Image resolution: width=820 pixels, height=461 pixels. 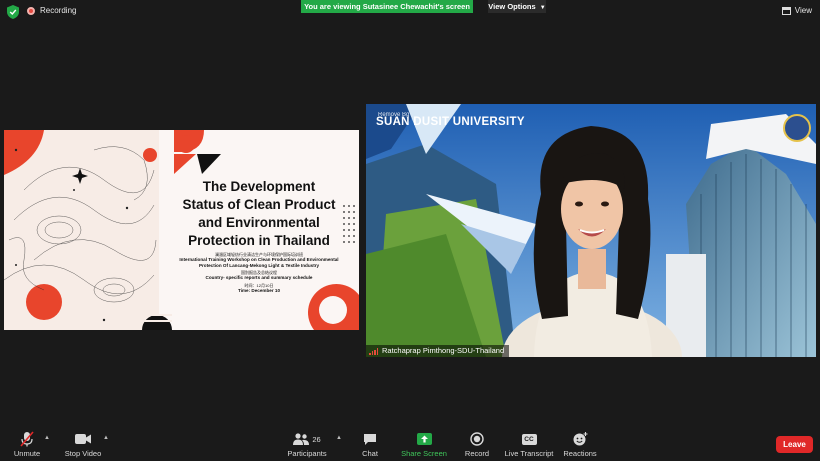 What do you see at coordinates (259, 204) in the screenshot?
I see `slide-title-line: Status of Clean Product` at bounding box center [259, 204].